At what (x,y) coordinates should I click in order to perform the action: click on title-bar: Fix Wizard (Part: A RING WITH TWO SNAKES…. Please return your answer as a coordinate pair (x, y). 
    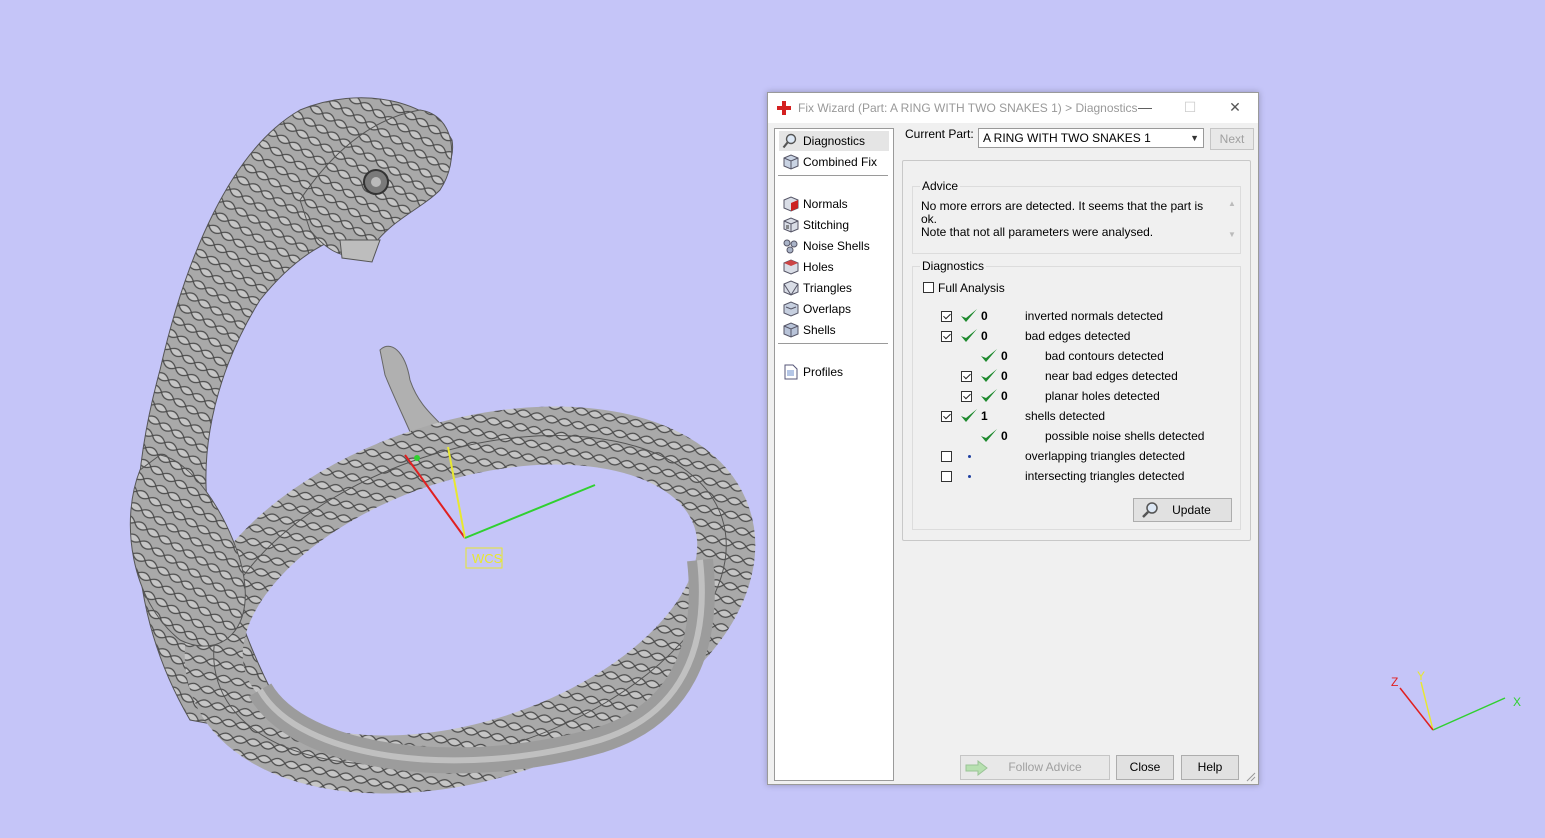
    Looking at the image, I should click on (1013, 108).